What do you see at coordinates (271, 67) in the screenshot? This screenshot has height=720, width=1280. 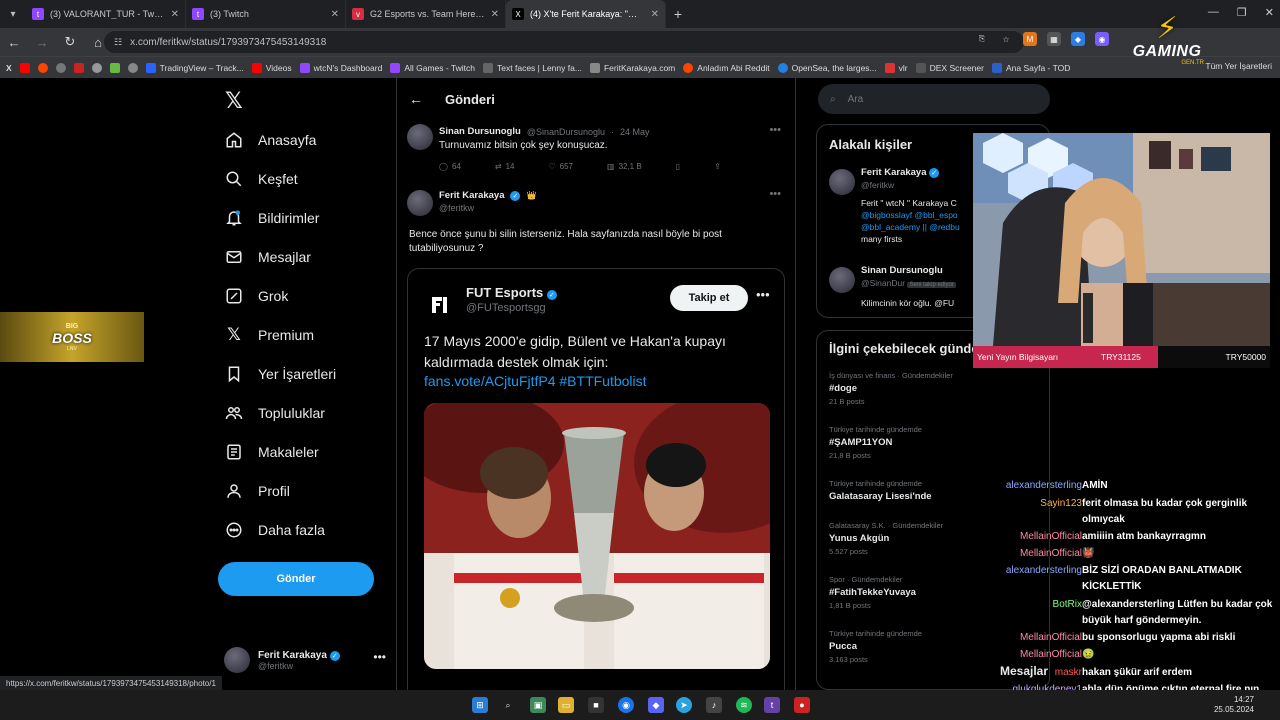 I see `bookmark-item: Videos` at bounding box center [271, 67].